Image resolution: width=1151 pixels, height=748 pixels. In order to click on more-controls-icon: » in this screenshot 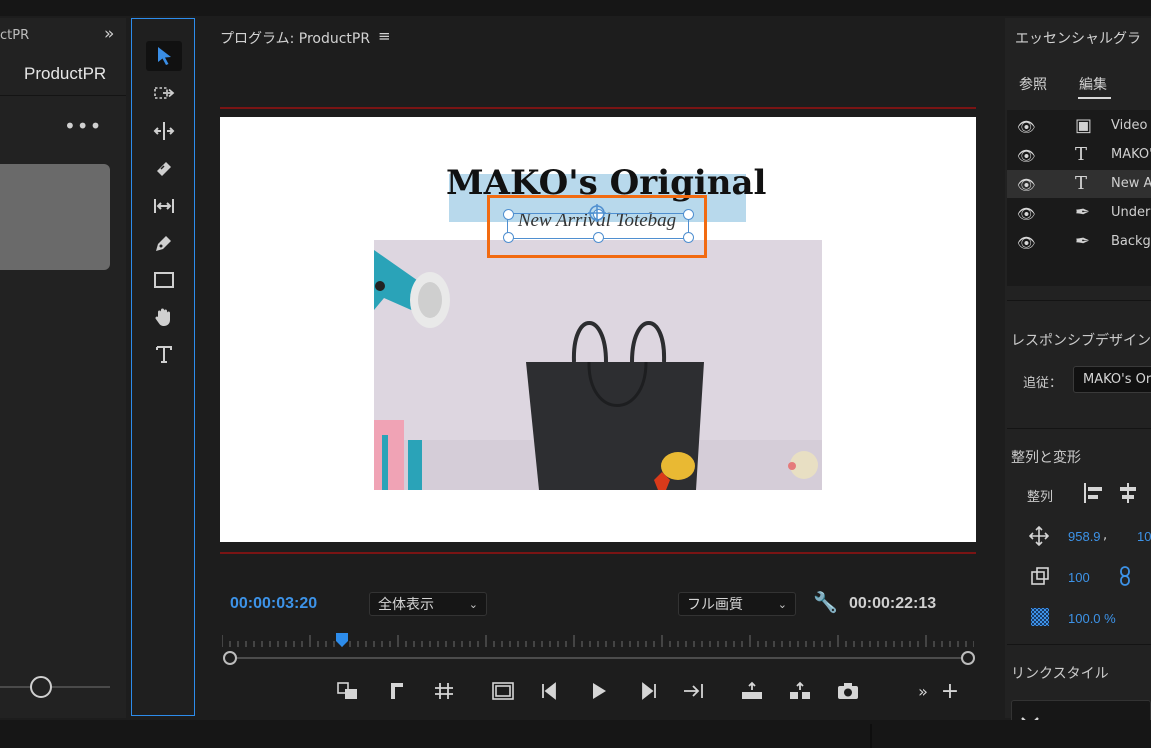, I will do `click(923, 691)`.